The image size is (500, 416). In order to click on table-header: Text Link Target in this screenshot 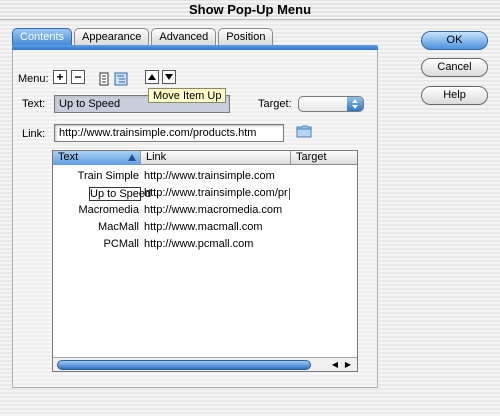, I will do `click(205, 158)`.